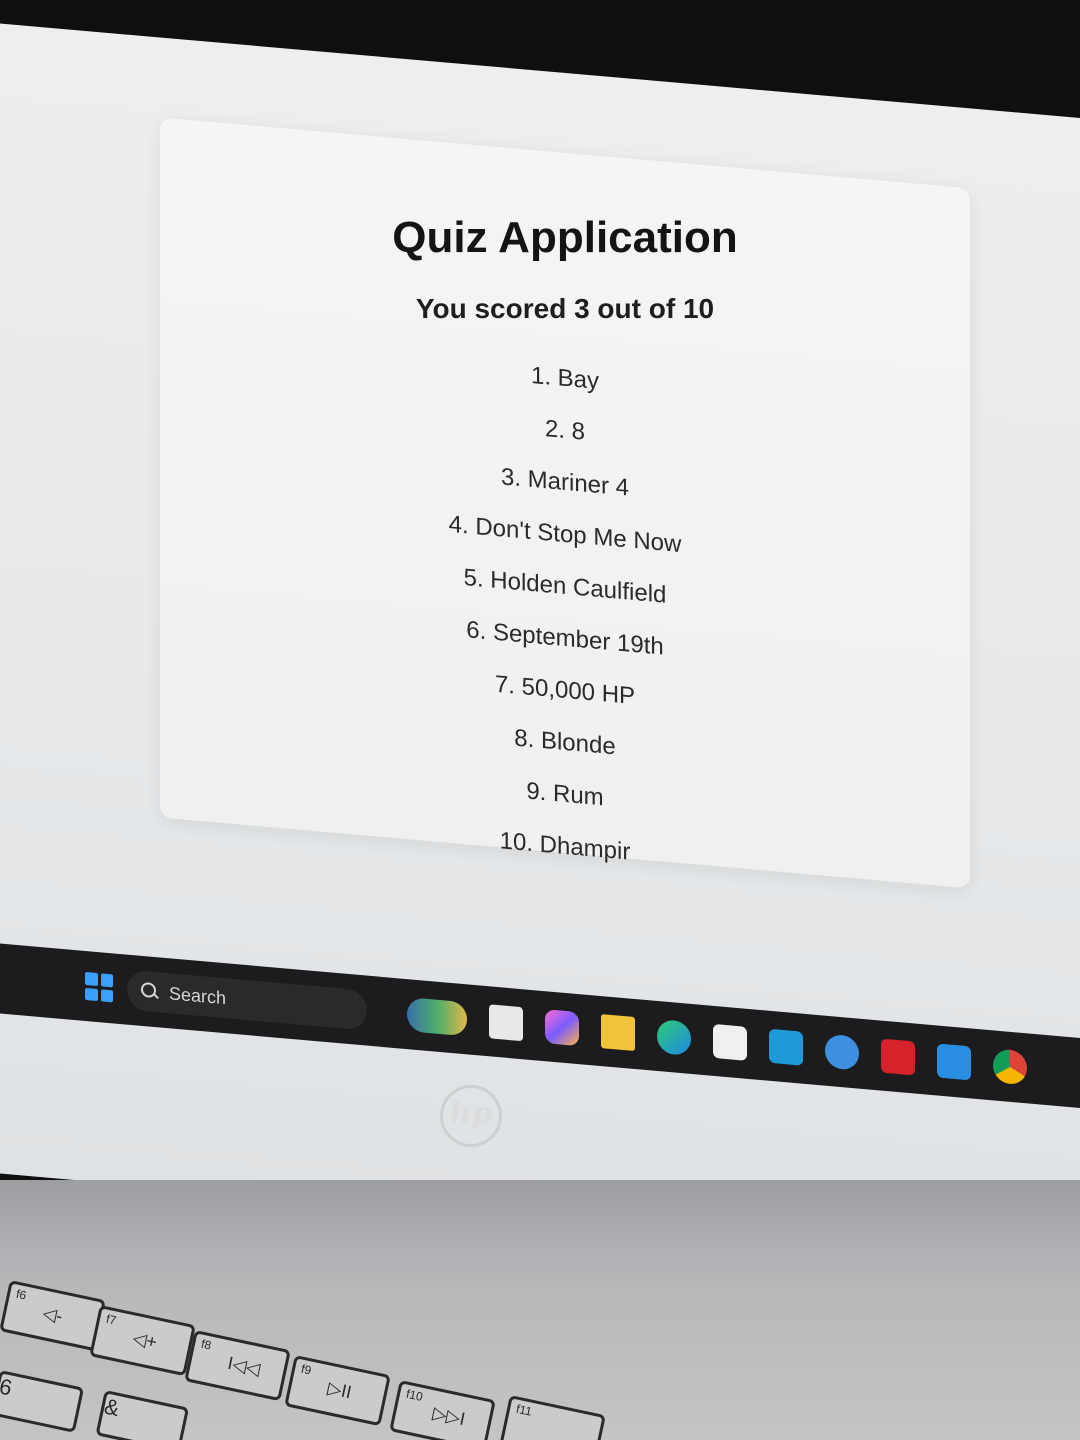  Describe the element at coordinates (150, 992) in the screenshot. I see `search-icon` at that location.